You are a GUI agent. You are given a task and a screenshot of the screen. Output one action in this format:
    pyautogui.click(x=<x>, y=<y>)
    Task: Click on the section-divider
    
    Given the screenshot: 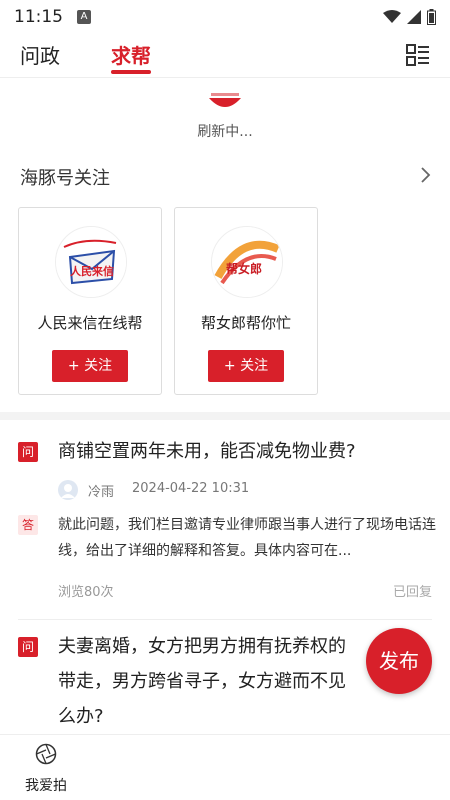 What is the action you would take?
    pyautogui.click(x=225, y=416)
    